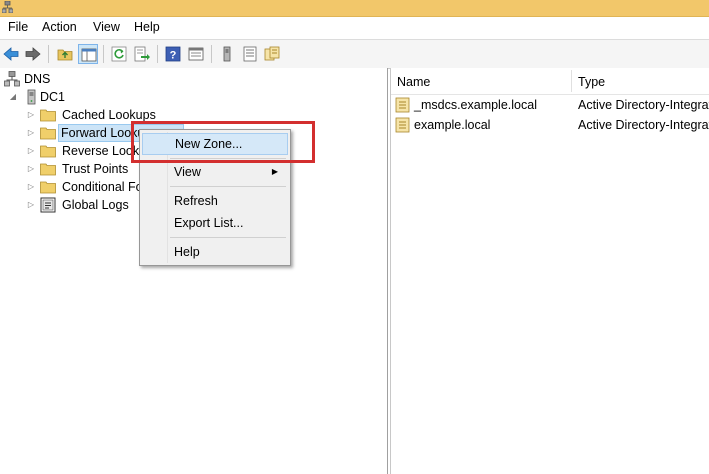 The width and height of the screenshot is (709, 474). I want to click on menu-item-view: View ▶, so click(215, 172).